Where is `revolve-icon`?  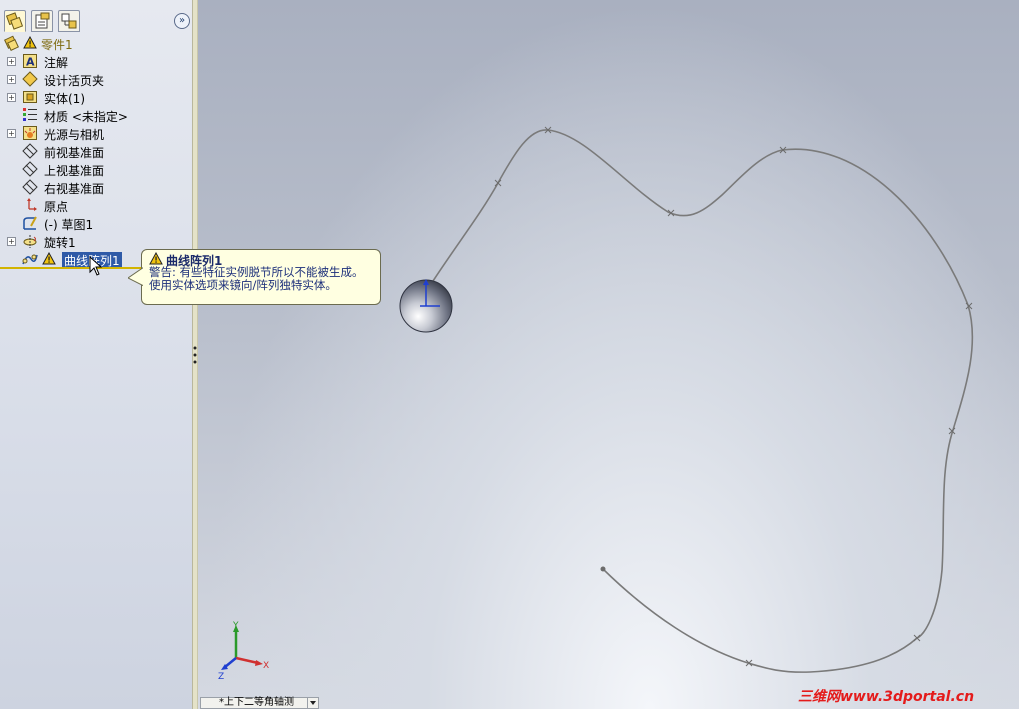
revolve-icon is located at coordinates (30, 241).